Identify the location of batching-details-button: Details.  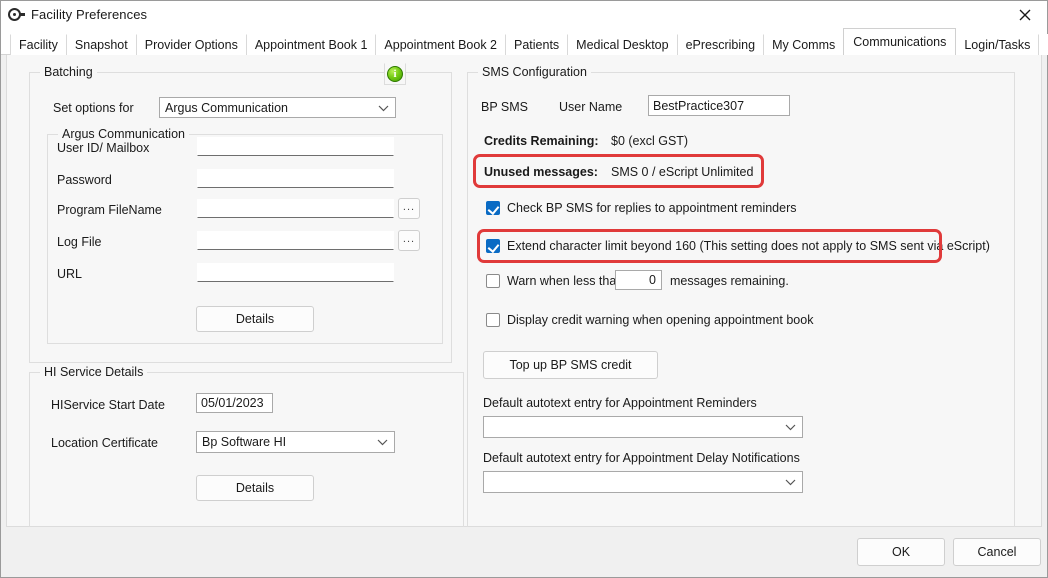
(255, 319).